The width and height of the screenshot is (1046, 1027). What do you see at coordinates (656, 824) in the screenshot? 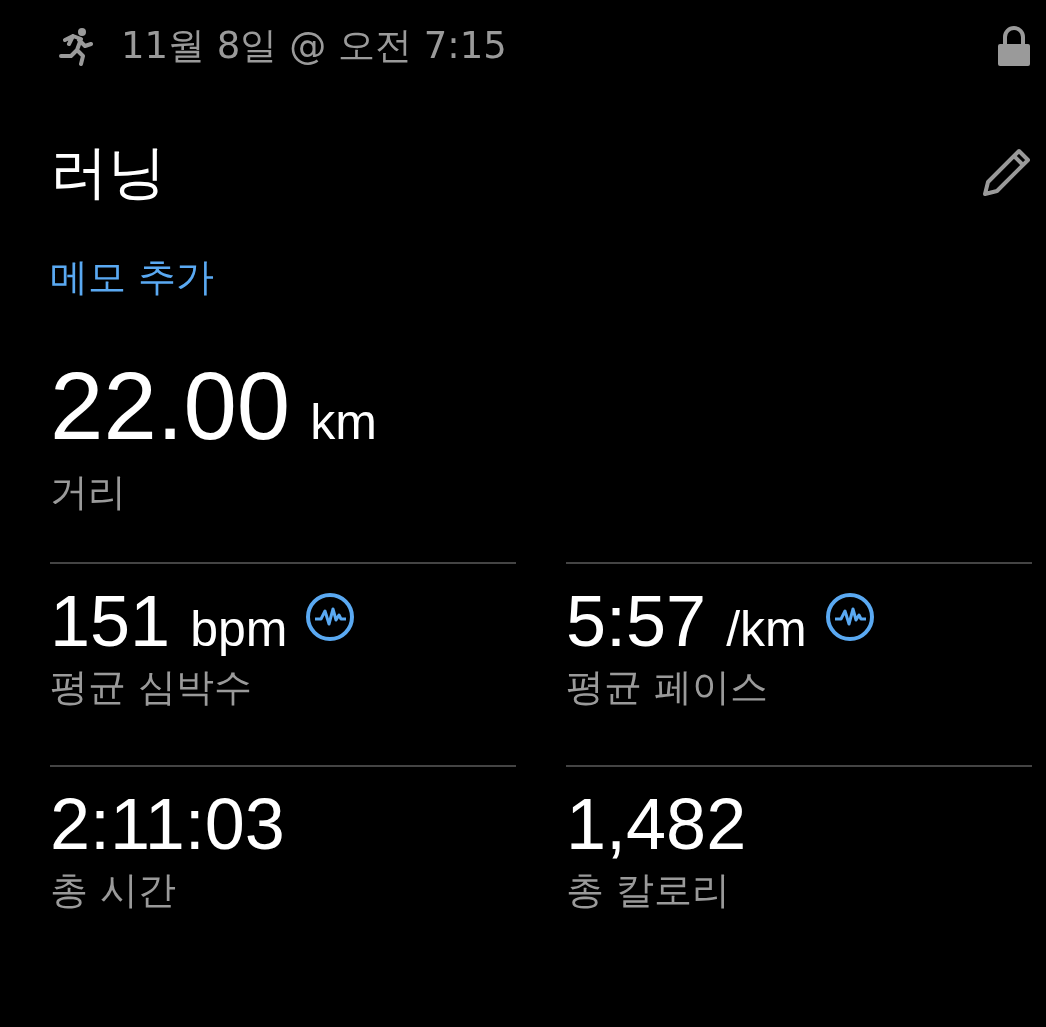
I see `stat-value: 1,482` at bounding box center [656, 824].